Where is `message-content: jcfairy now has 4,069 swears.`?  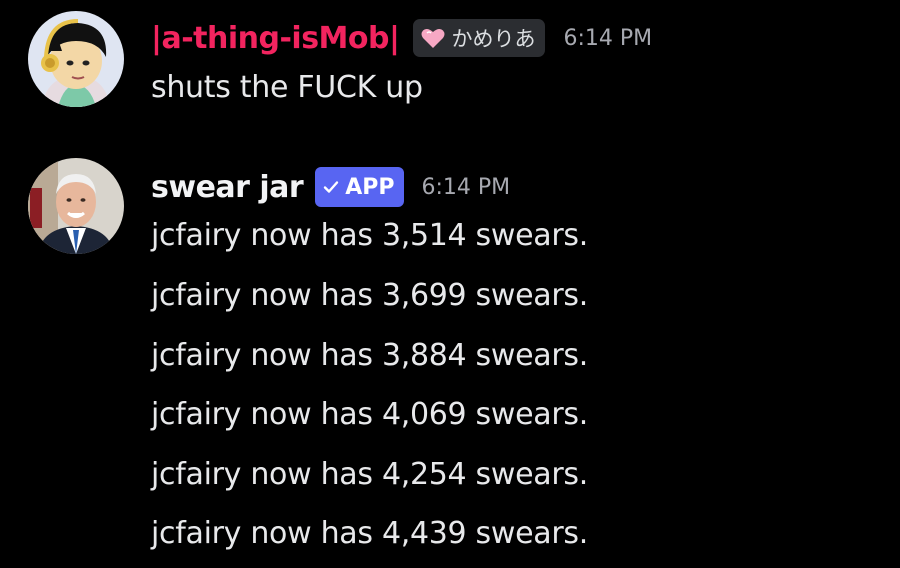 message-content: jcfairy now has 4,069 swears. is located at coordinates (369, 414).